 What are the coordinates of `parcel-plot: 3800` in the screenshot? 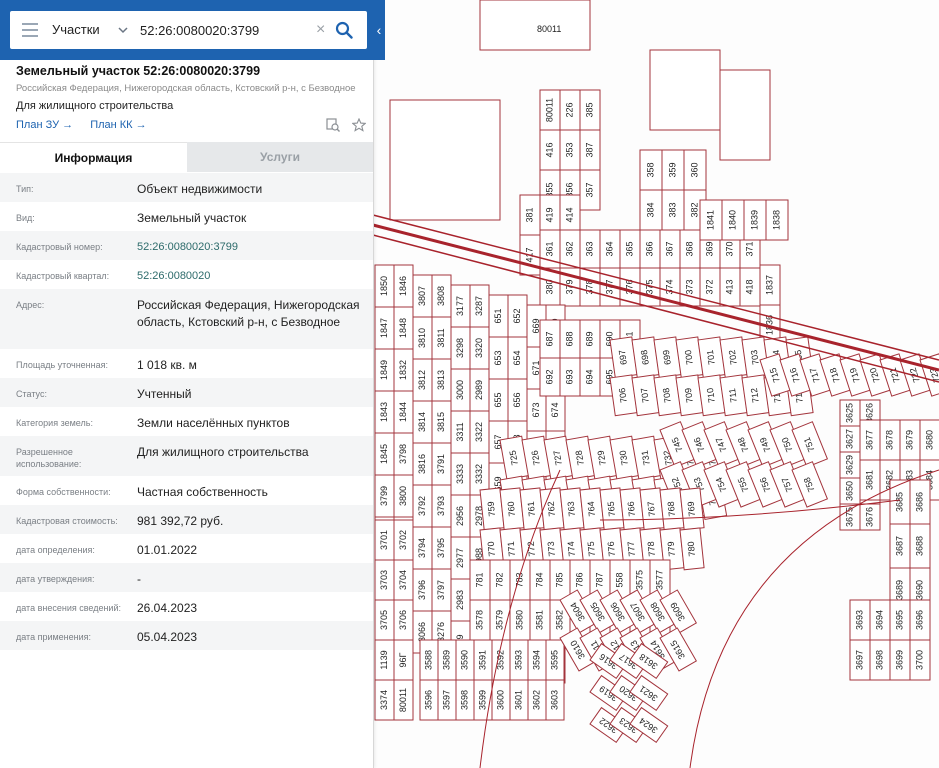 It's located at (403, 496).